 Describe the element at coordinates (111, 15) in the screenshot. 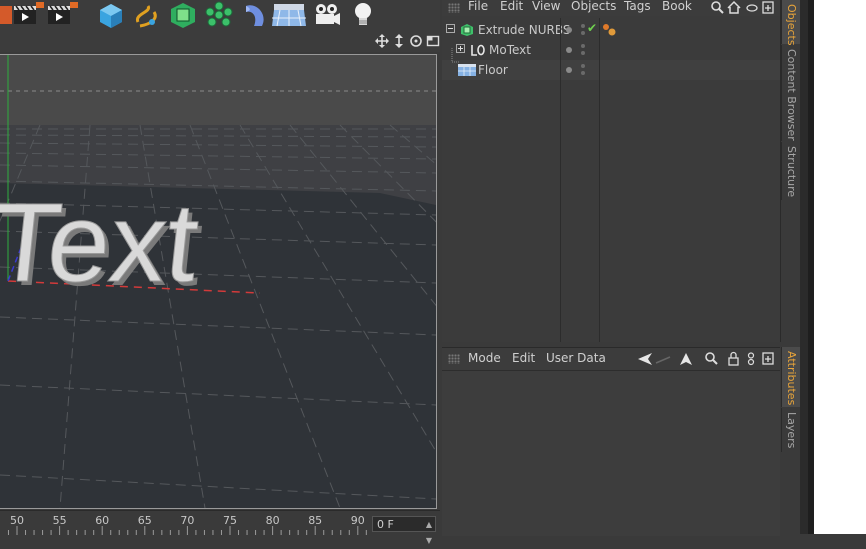

I see `cube-primitive-icon` at that location.